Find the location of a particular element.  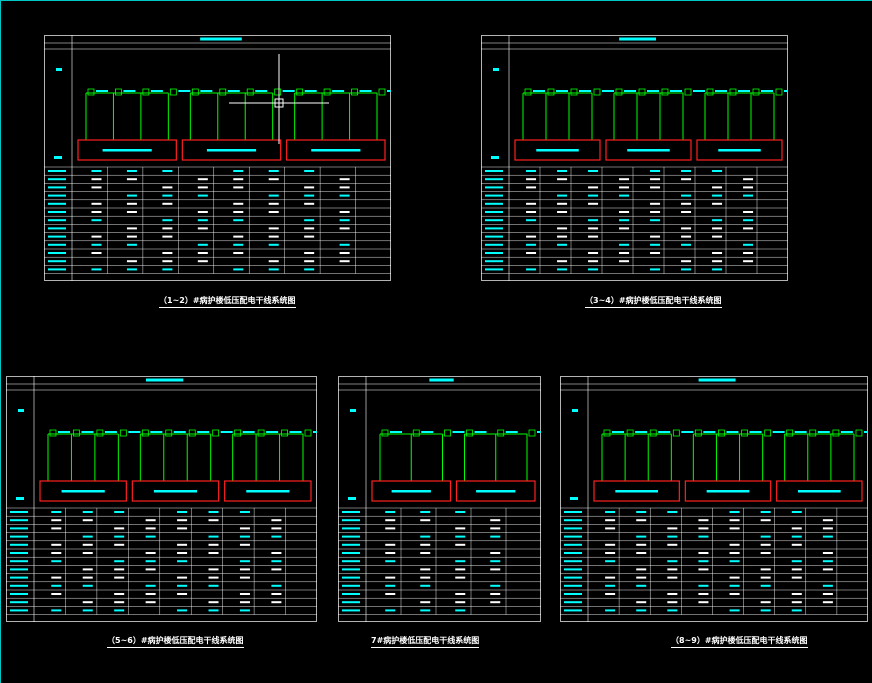

title-strip-text-mark is located at coordinates (637, 39).